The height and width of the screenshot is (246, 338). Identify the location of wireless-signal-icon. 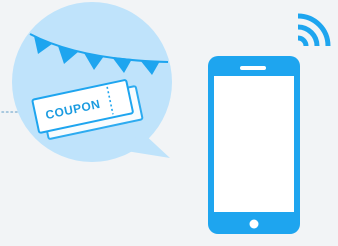
(314, 30).